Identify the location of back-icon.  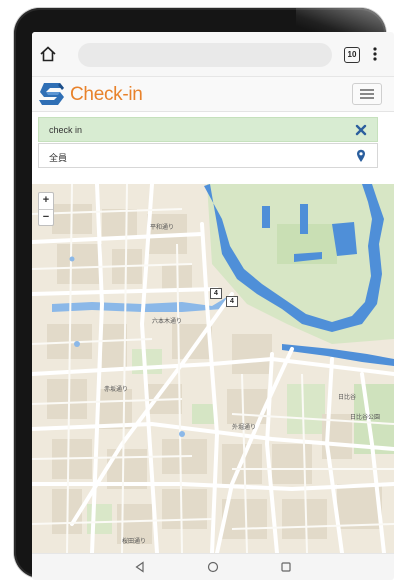
(140, 567).